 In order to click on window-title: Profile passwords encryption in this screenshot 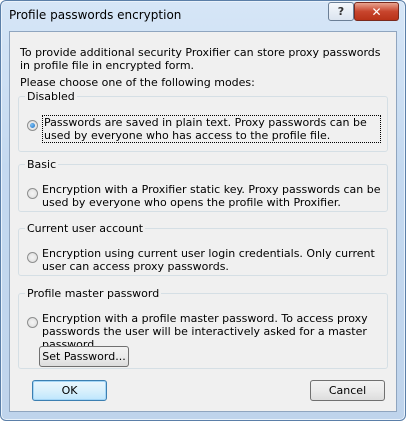, I will do `click(95, 15)`.